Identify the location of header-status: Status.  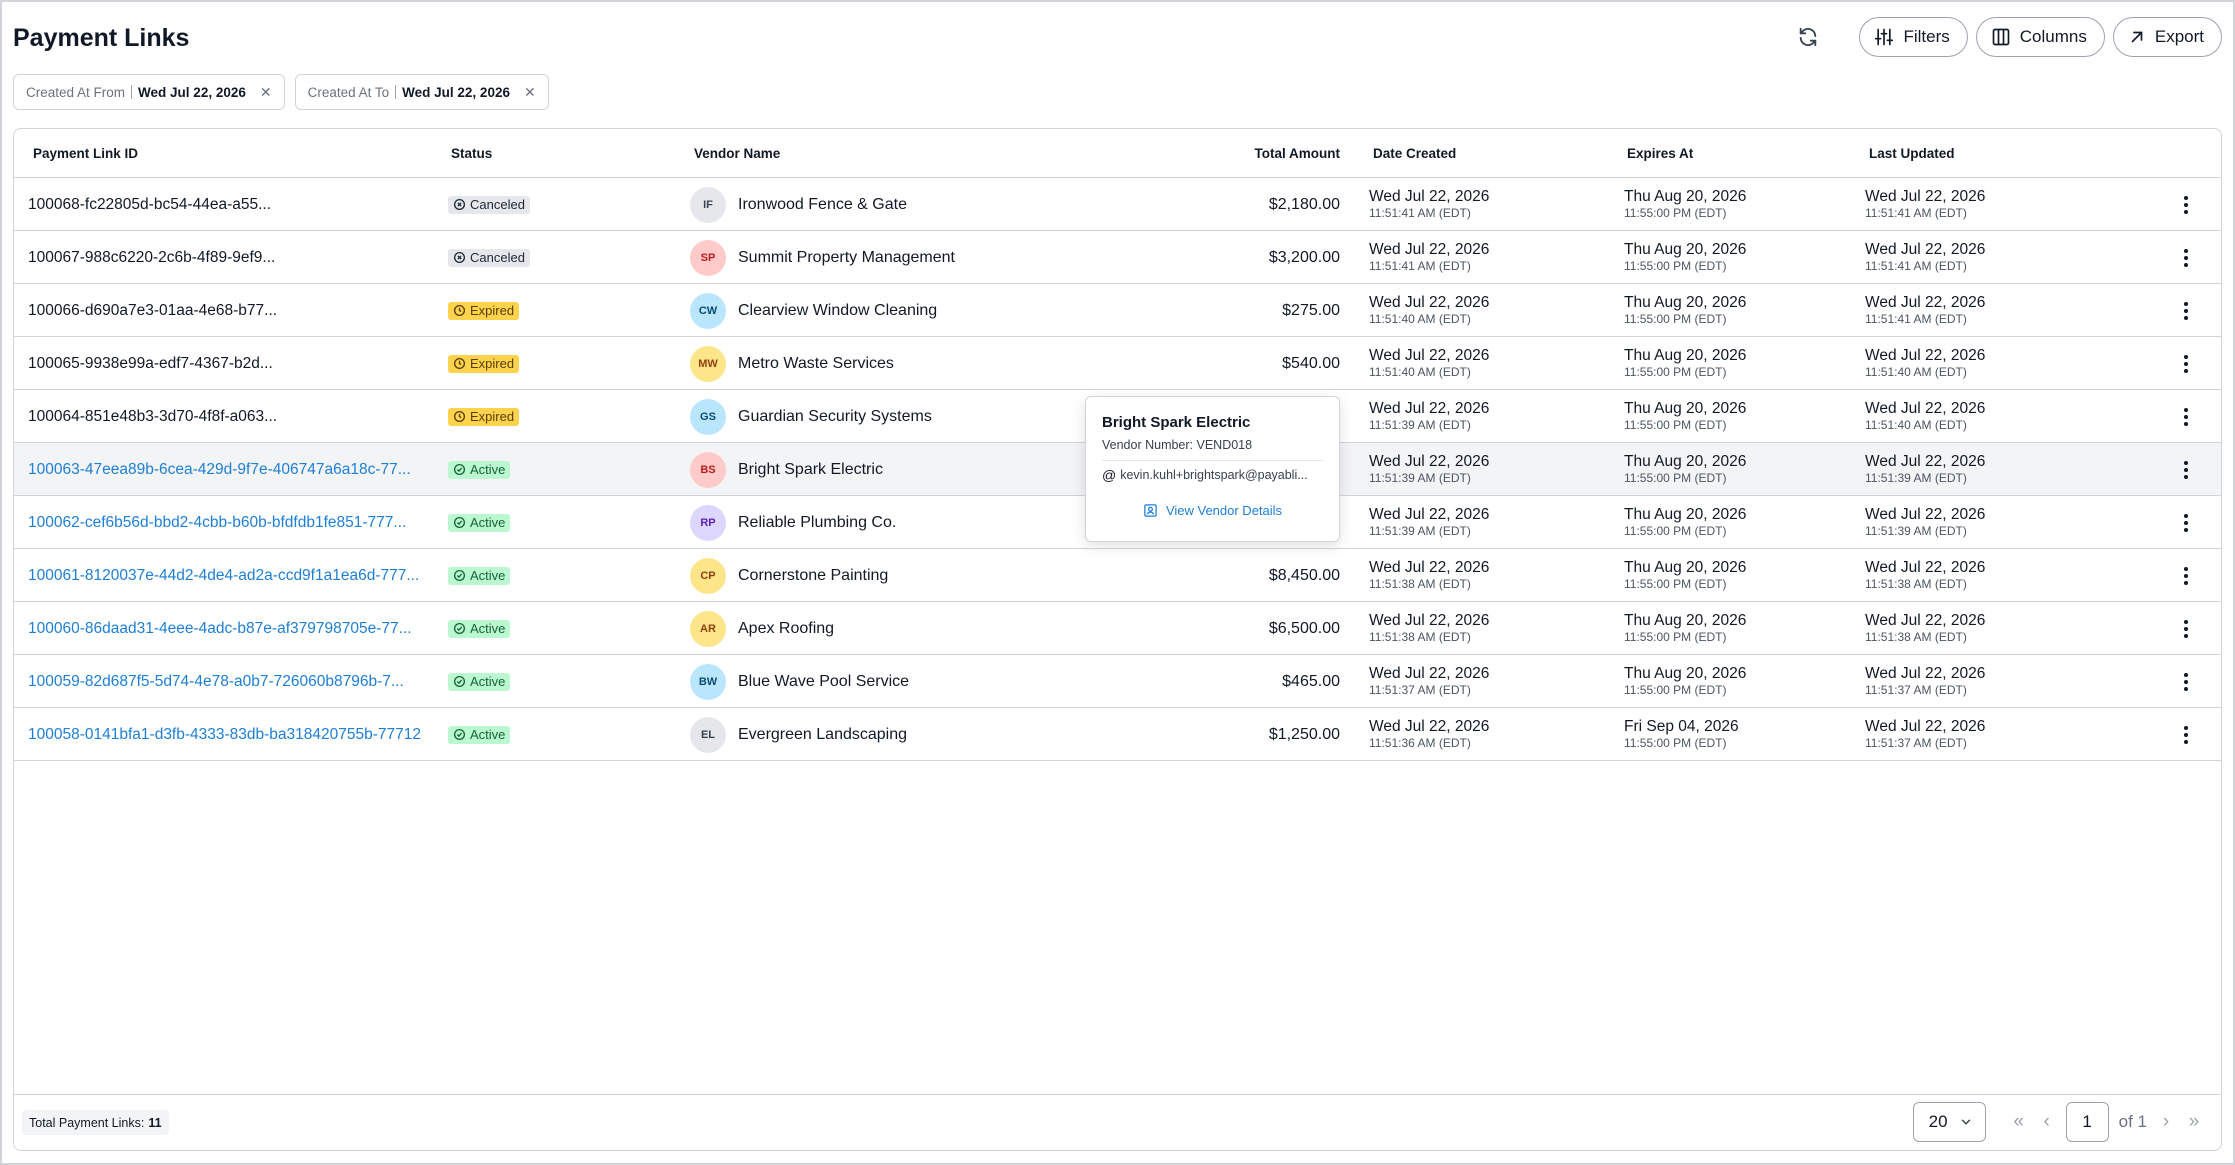
(471, 153).